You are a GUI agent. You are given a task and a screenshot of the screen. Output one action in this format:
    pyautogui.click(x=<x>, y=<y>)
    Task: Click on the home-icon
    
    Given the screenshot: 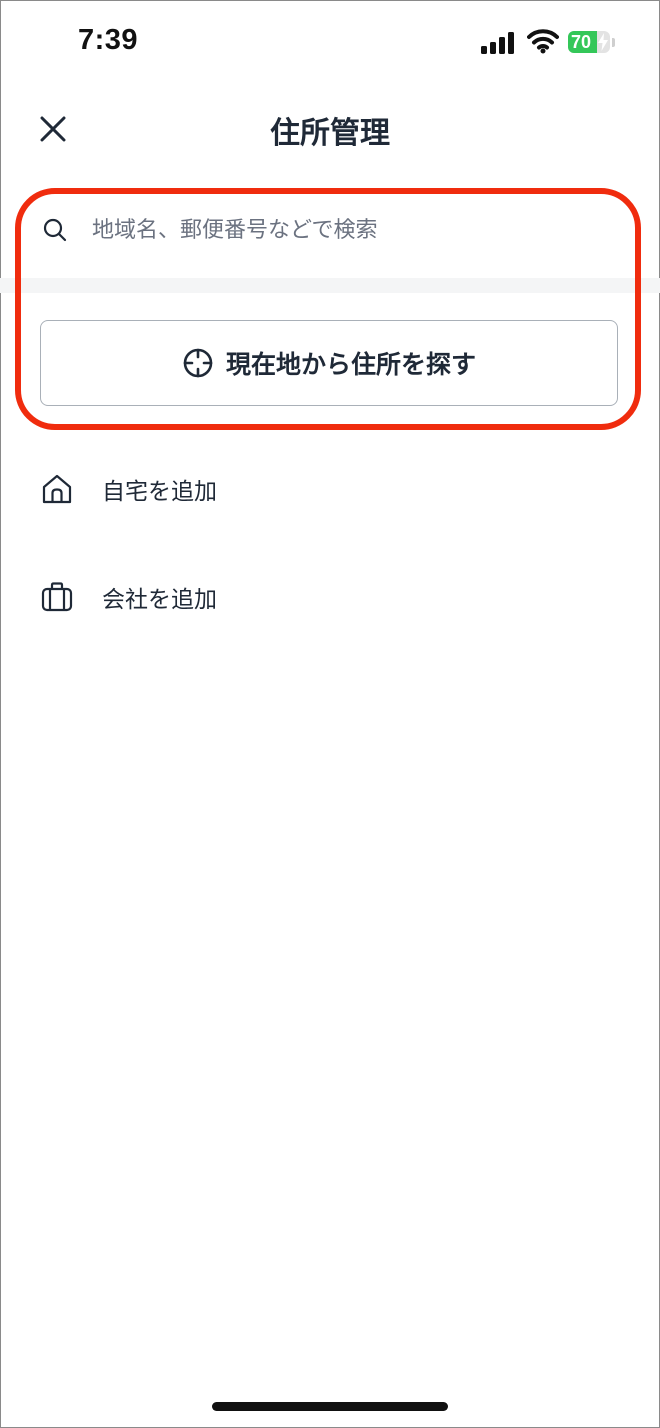 What is the action you would take?
    pyautogui.click(x=57, y=489)
    